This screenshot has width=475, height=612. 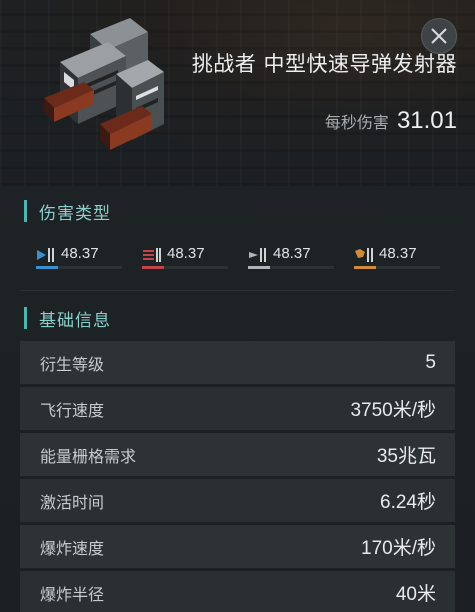 What do you see at coordinates (237, 290) in the screenshot?
I see `divider` at bounding box center [237, 290].